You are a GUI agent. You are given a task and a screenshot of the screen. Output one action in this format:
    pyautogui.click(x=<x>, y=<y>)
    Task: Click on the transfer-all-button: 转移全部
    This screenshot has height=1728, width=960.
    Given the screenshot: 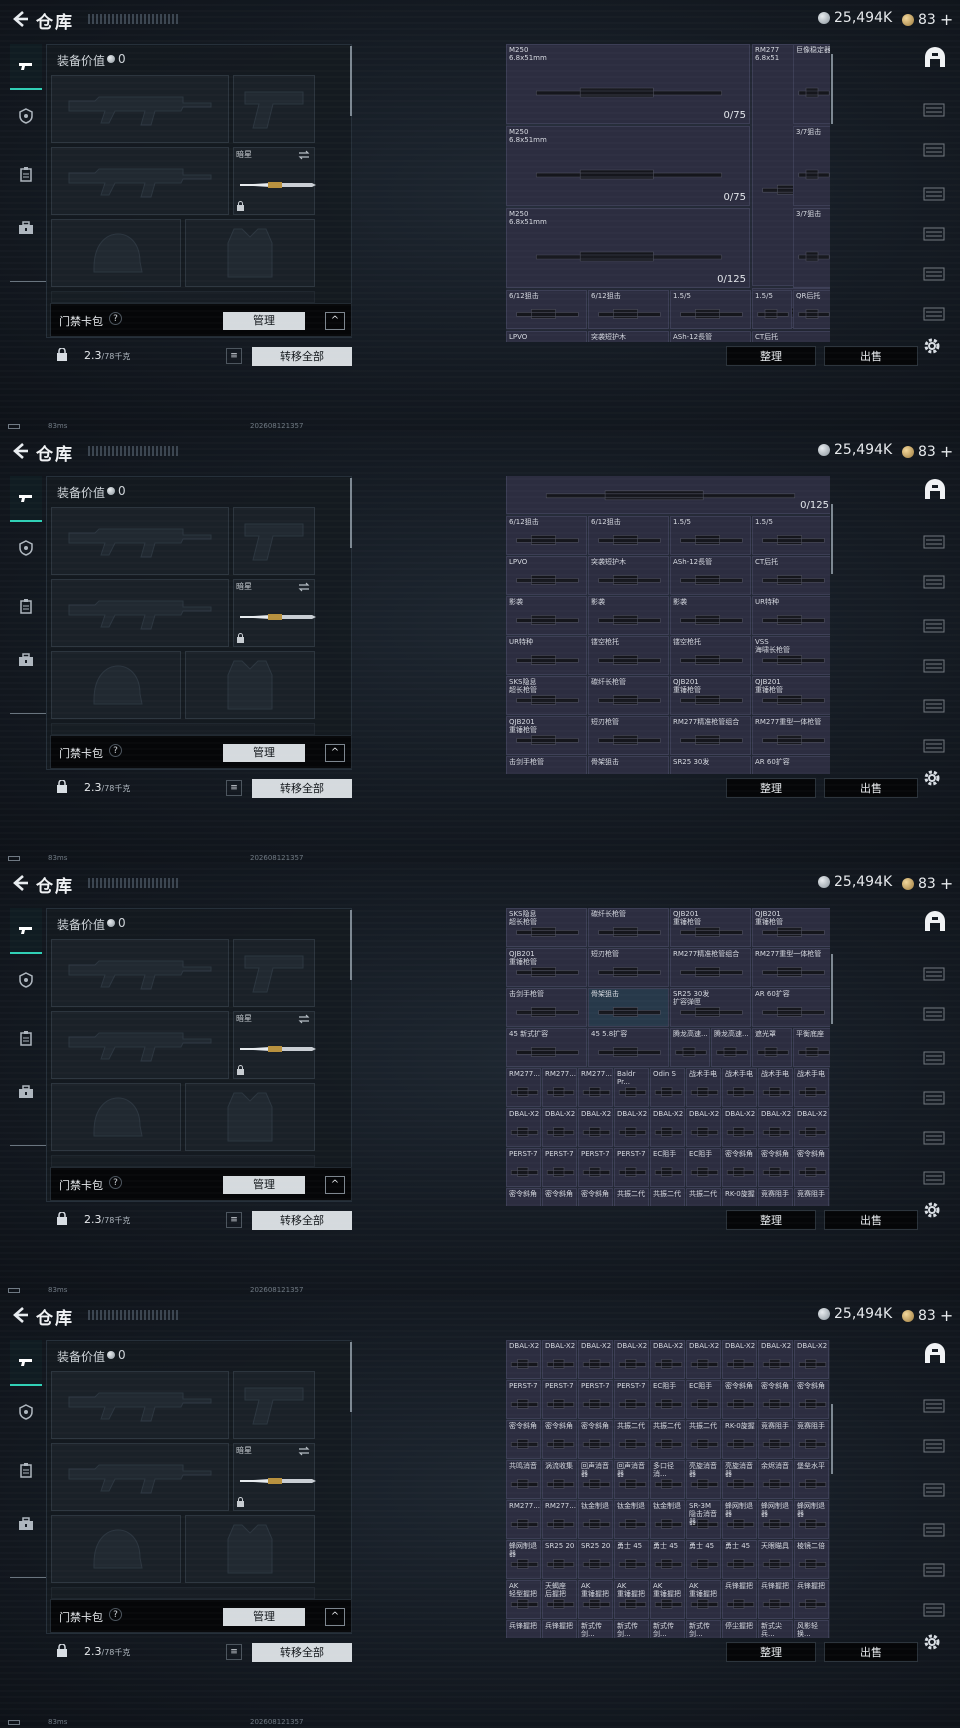 What is the action you would take?
    pyautogui.click(x=302, y=1220)
    